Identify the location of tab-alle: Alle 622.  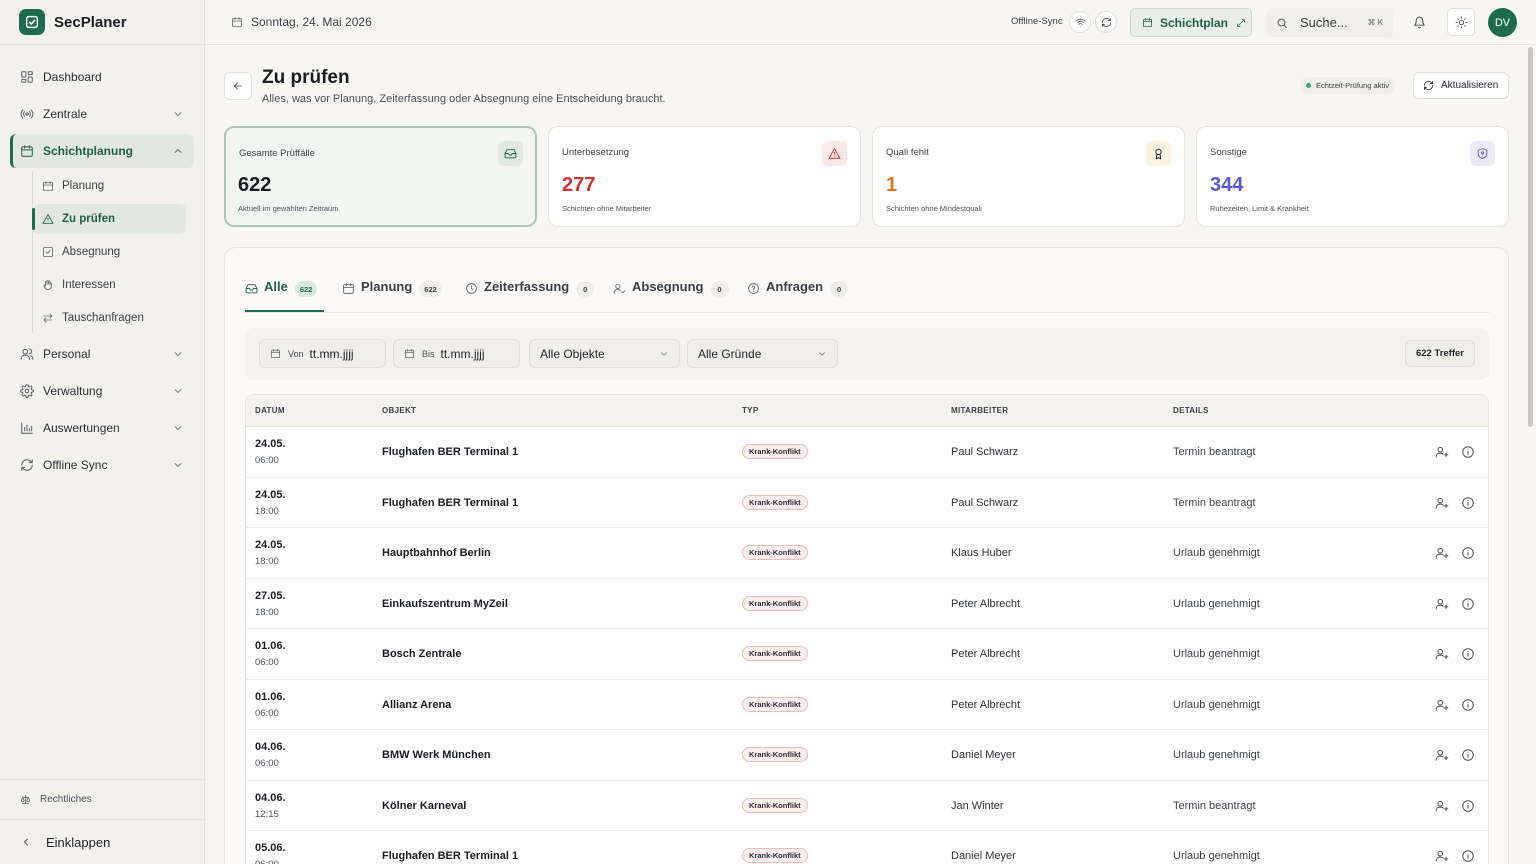
(284, 295).